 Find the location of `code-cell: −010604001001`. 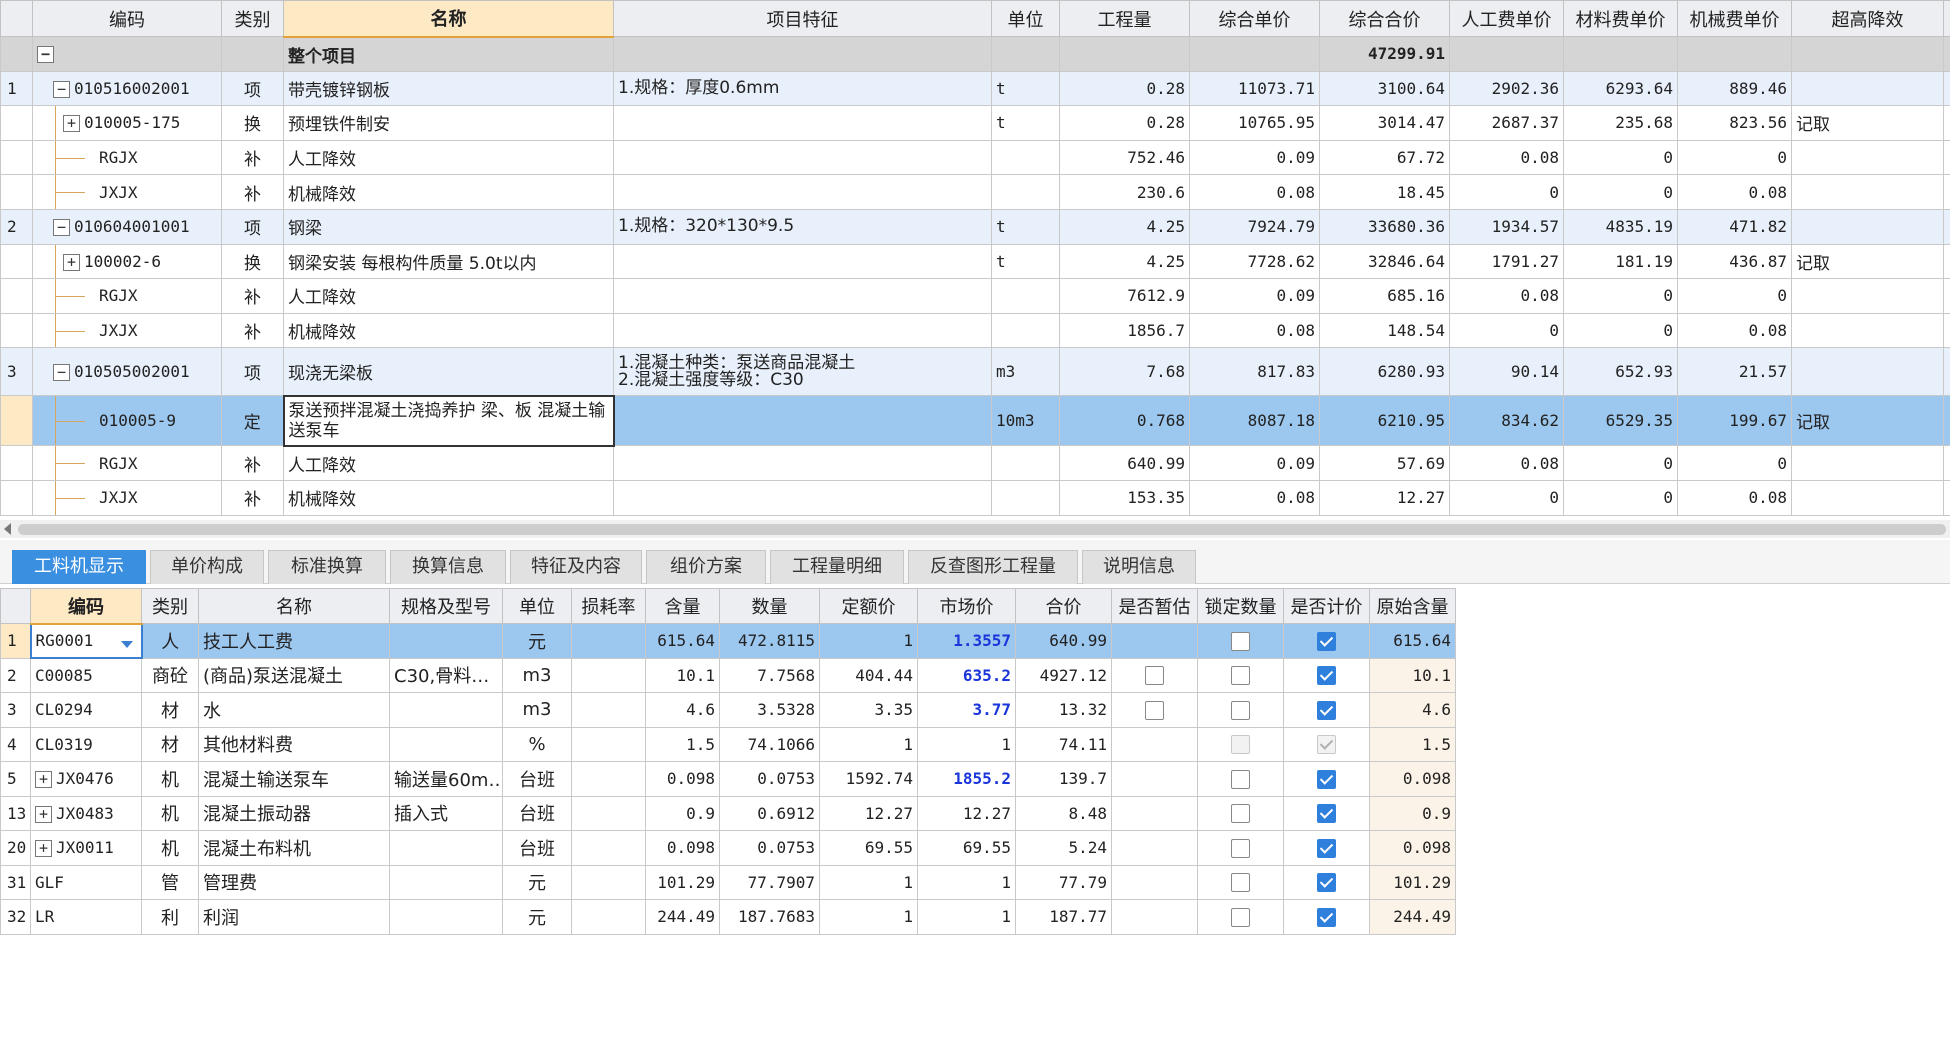

code-cell: −010604001001 is located at coordinates (127, 226).